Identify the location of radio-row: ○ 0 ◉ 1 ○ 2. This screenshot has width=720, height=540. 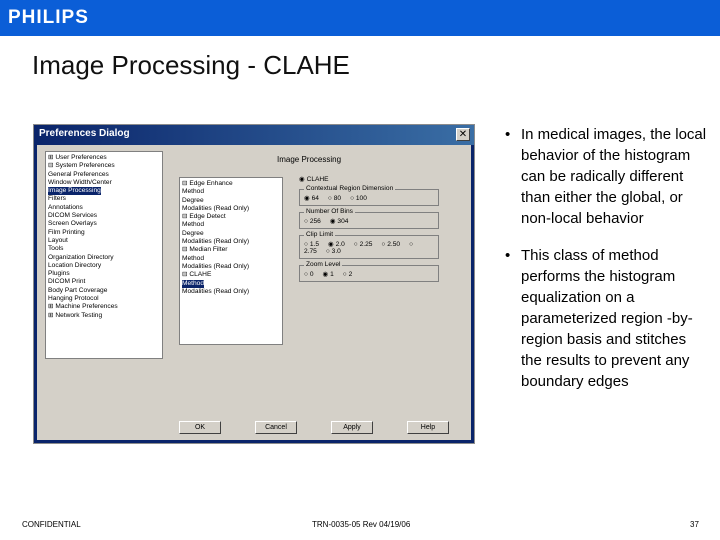
(369, 274).